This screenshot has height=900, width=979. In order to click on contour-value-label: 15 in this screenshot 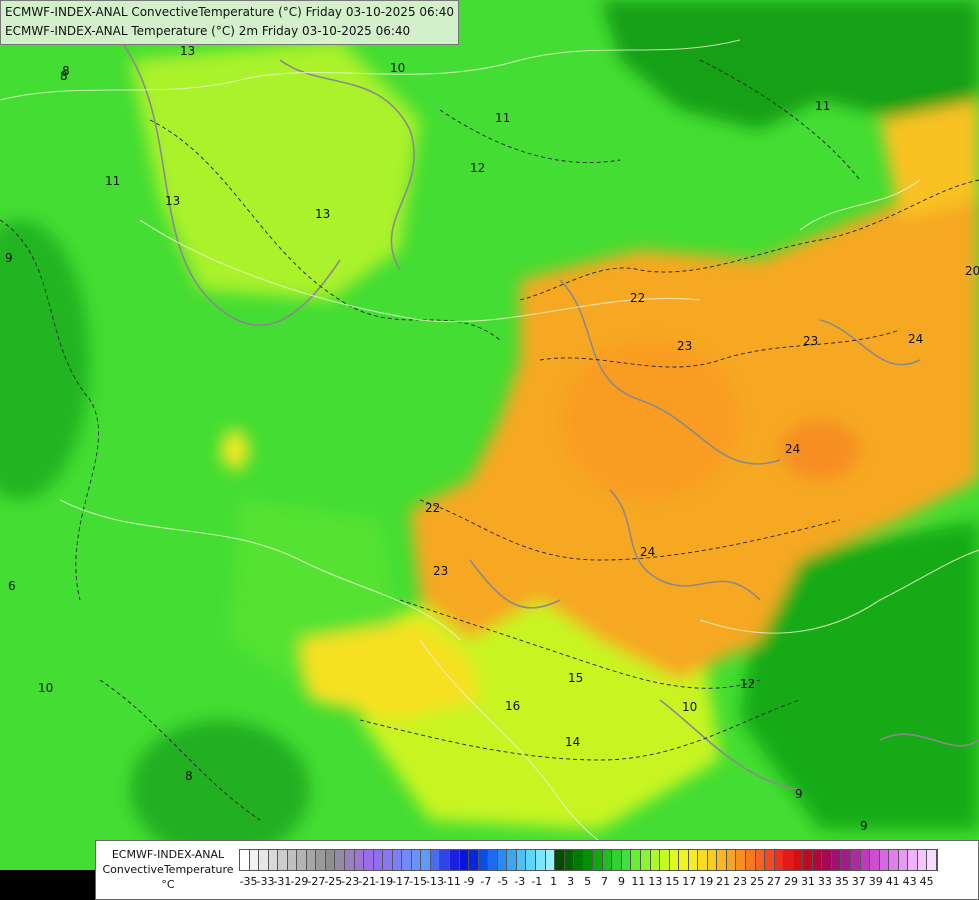, I will do `click(575, 678)`.